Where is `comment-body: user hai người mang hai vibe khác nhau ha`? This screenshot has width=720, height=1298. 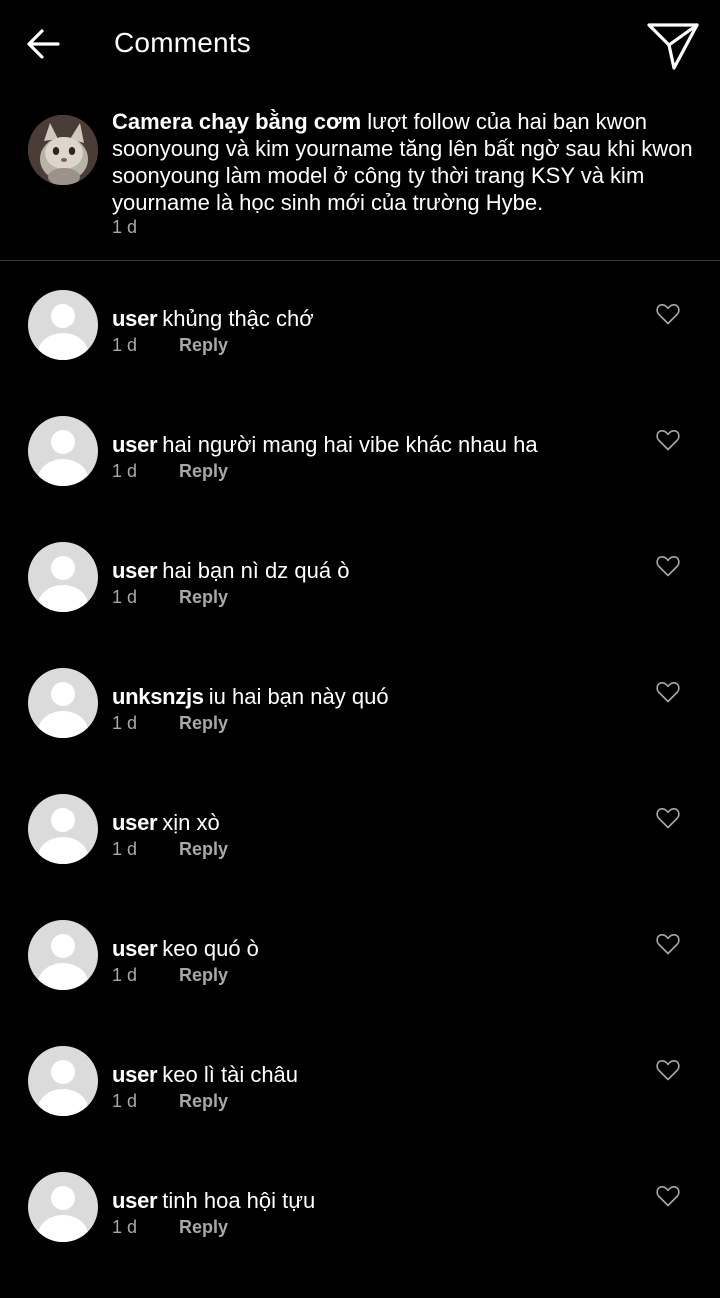
comment-body: user hai người mang hai vibe khác nhau ha is located at coordinates (325, 444).